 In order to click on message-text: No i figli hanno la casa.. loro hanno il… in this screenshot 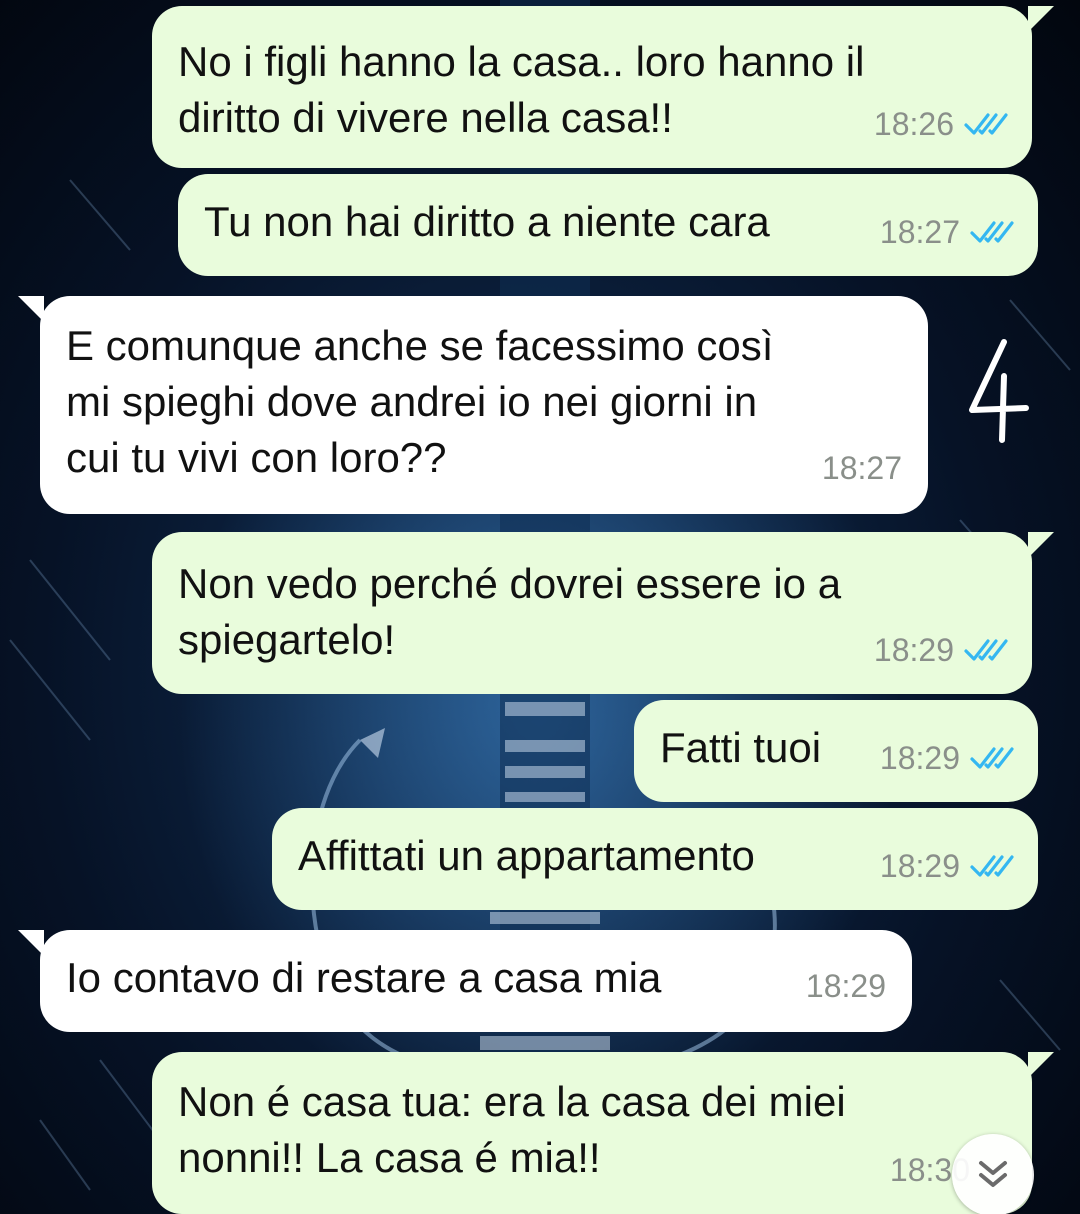, I will do `click(521, 89)`.